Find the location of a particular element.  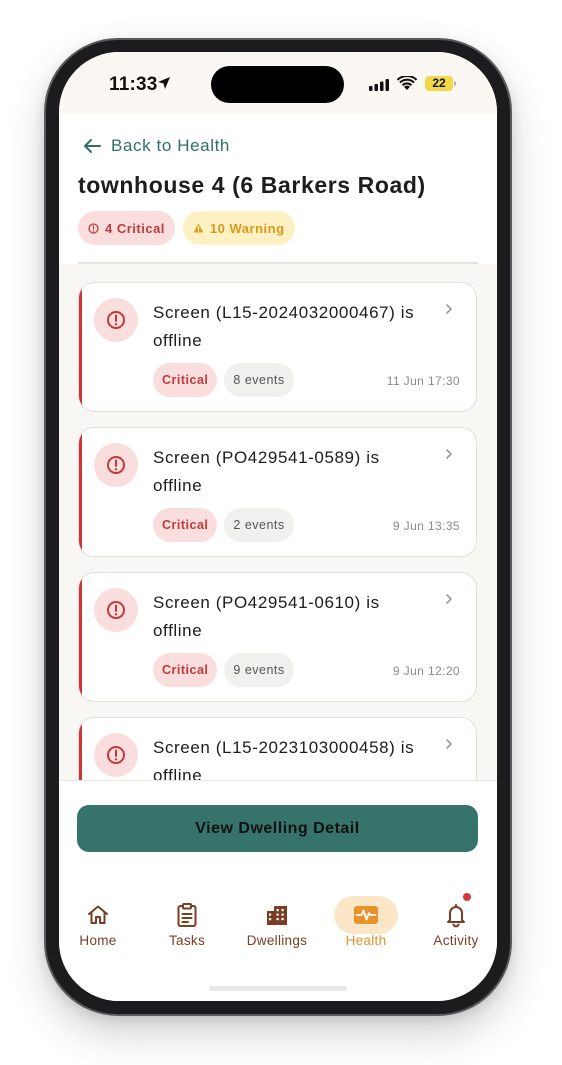

wifi-icon is located at coordinates (407, 83).